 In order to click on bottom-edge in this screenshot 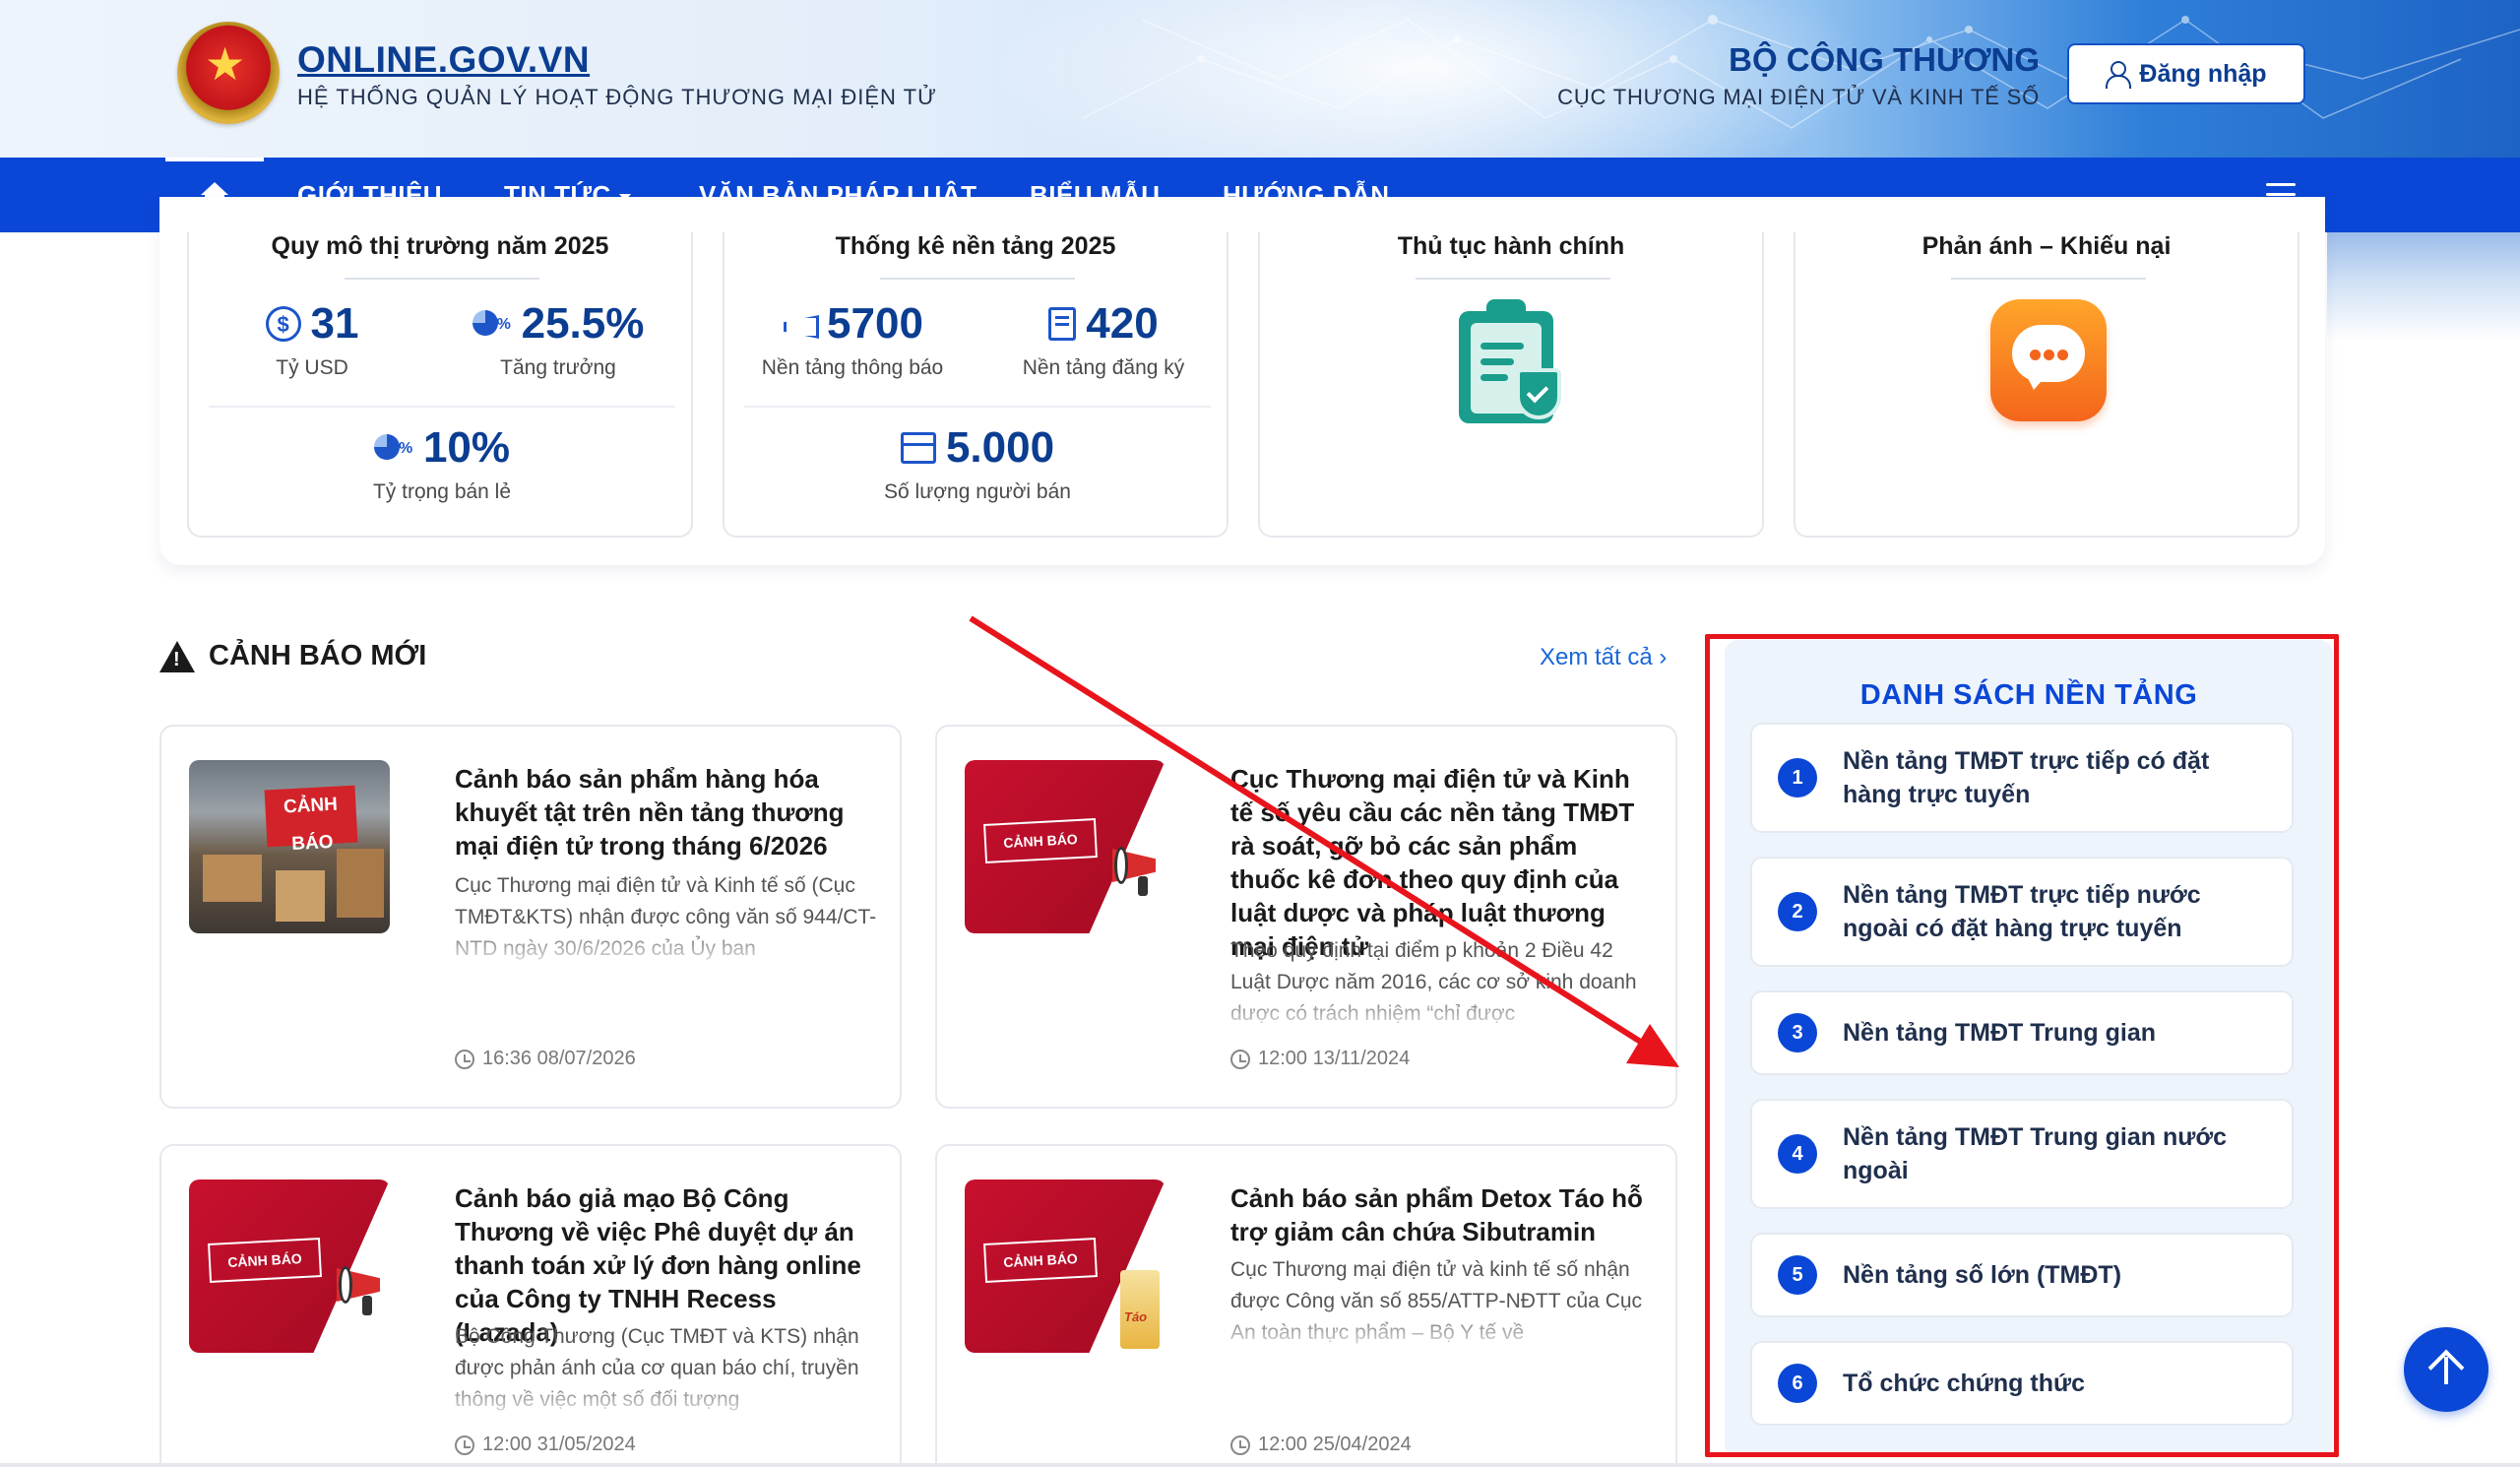, I will do `click(1260, 1465)`.